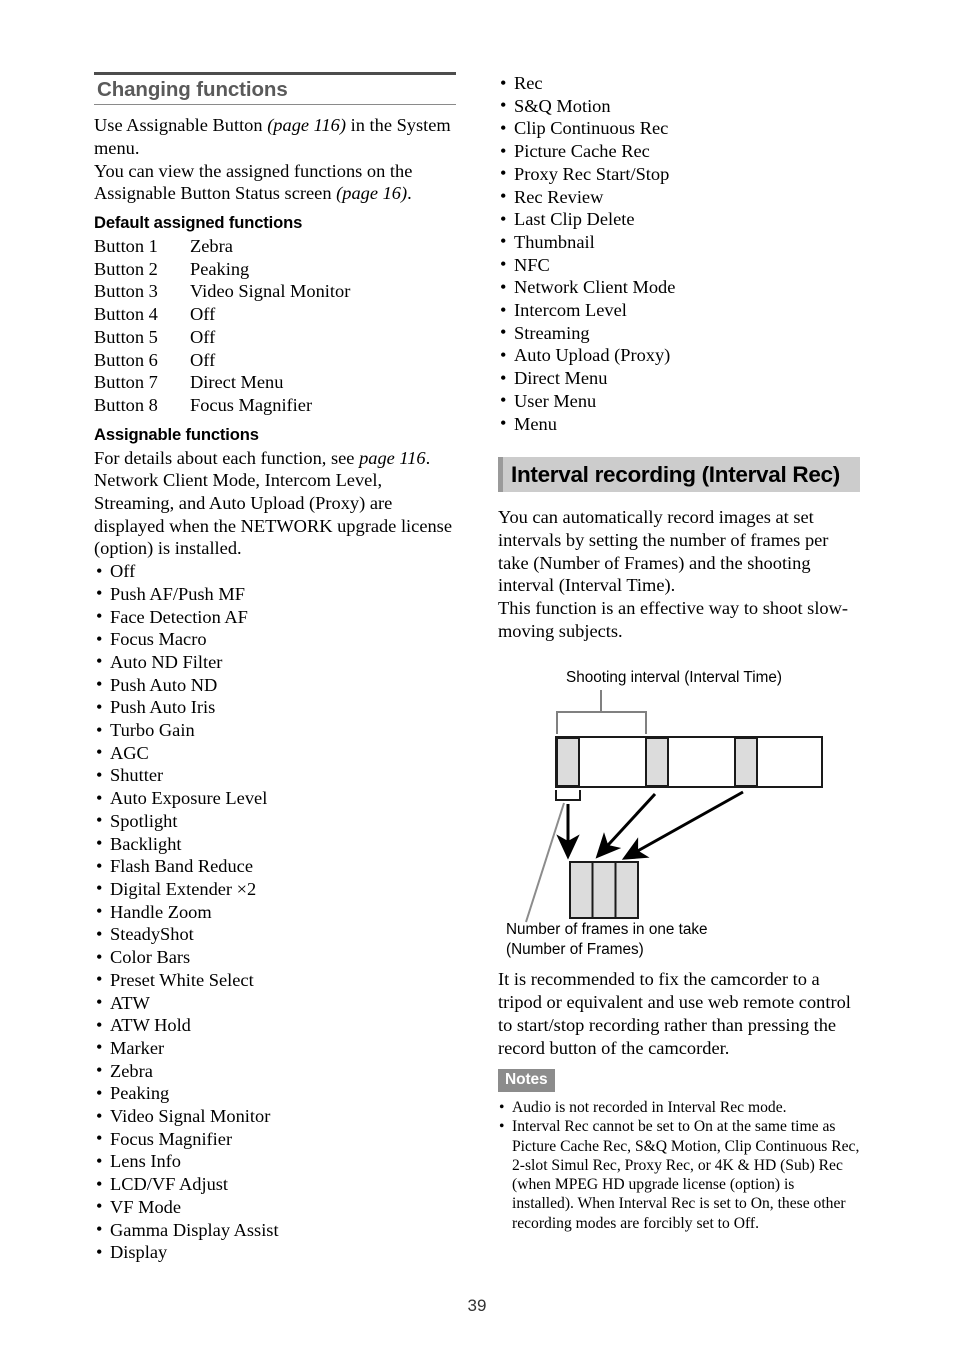 This screenshot has height=1352, width=954. What do you see at coordinates (372, 193) in the screenshot?
I see `intro-2-pageref: (page 16)` at bounding box center [372, 193].